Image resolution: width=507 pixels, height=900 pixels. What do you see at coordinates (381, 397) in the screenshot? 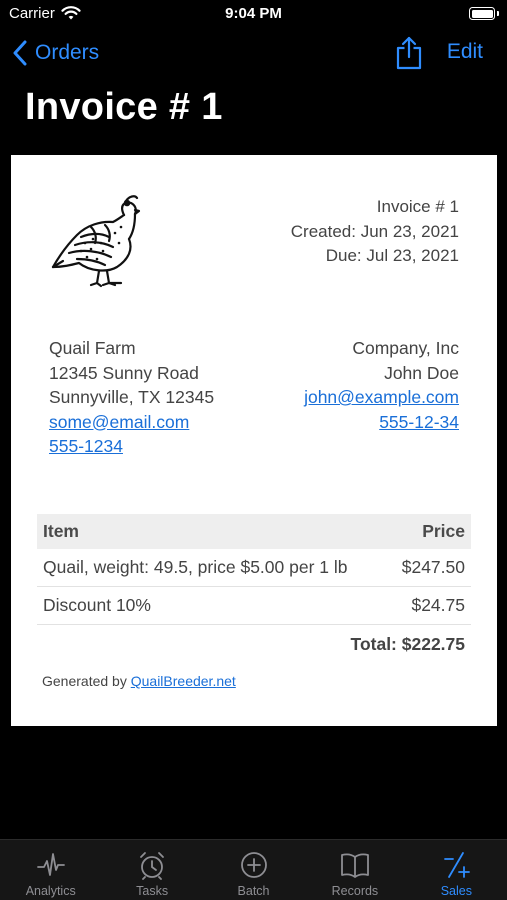
I see `buyer-email-link: john@example.com` at bounding box center [381, 397].